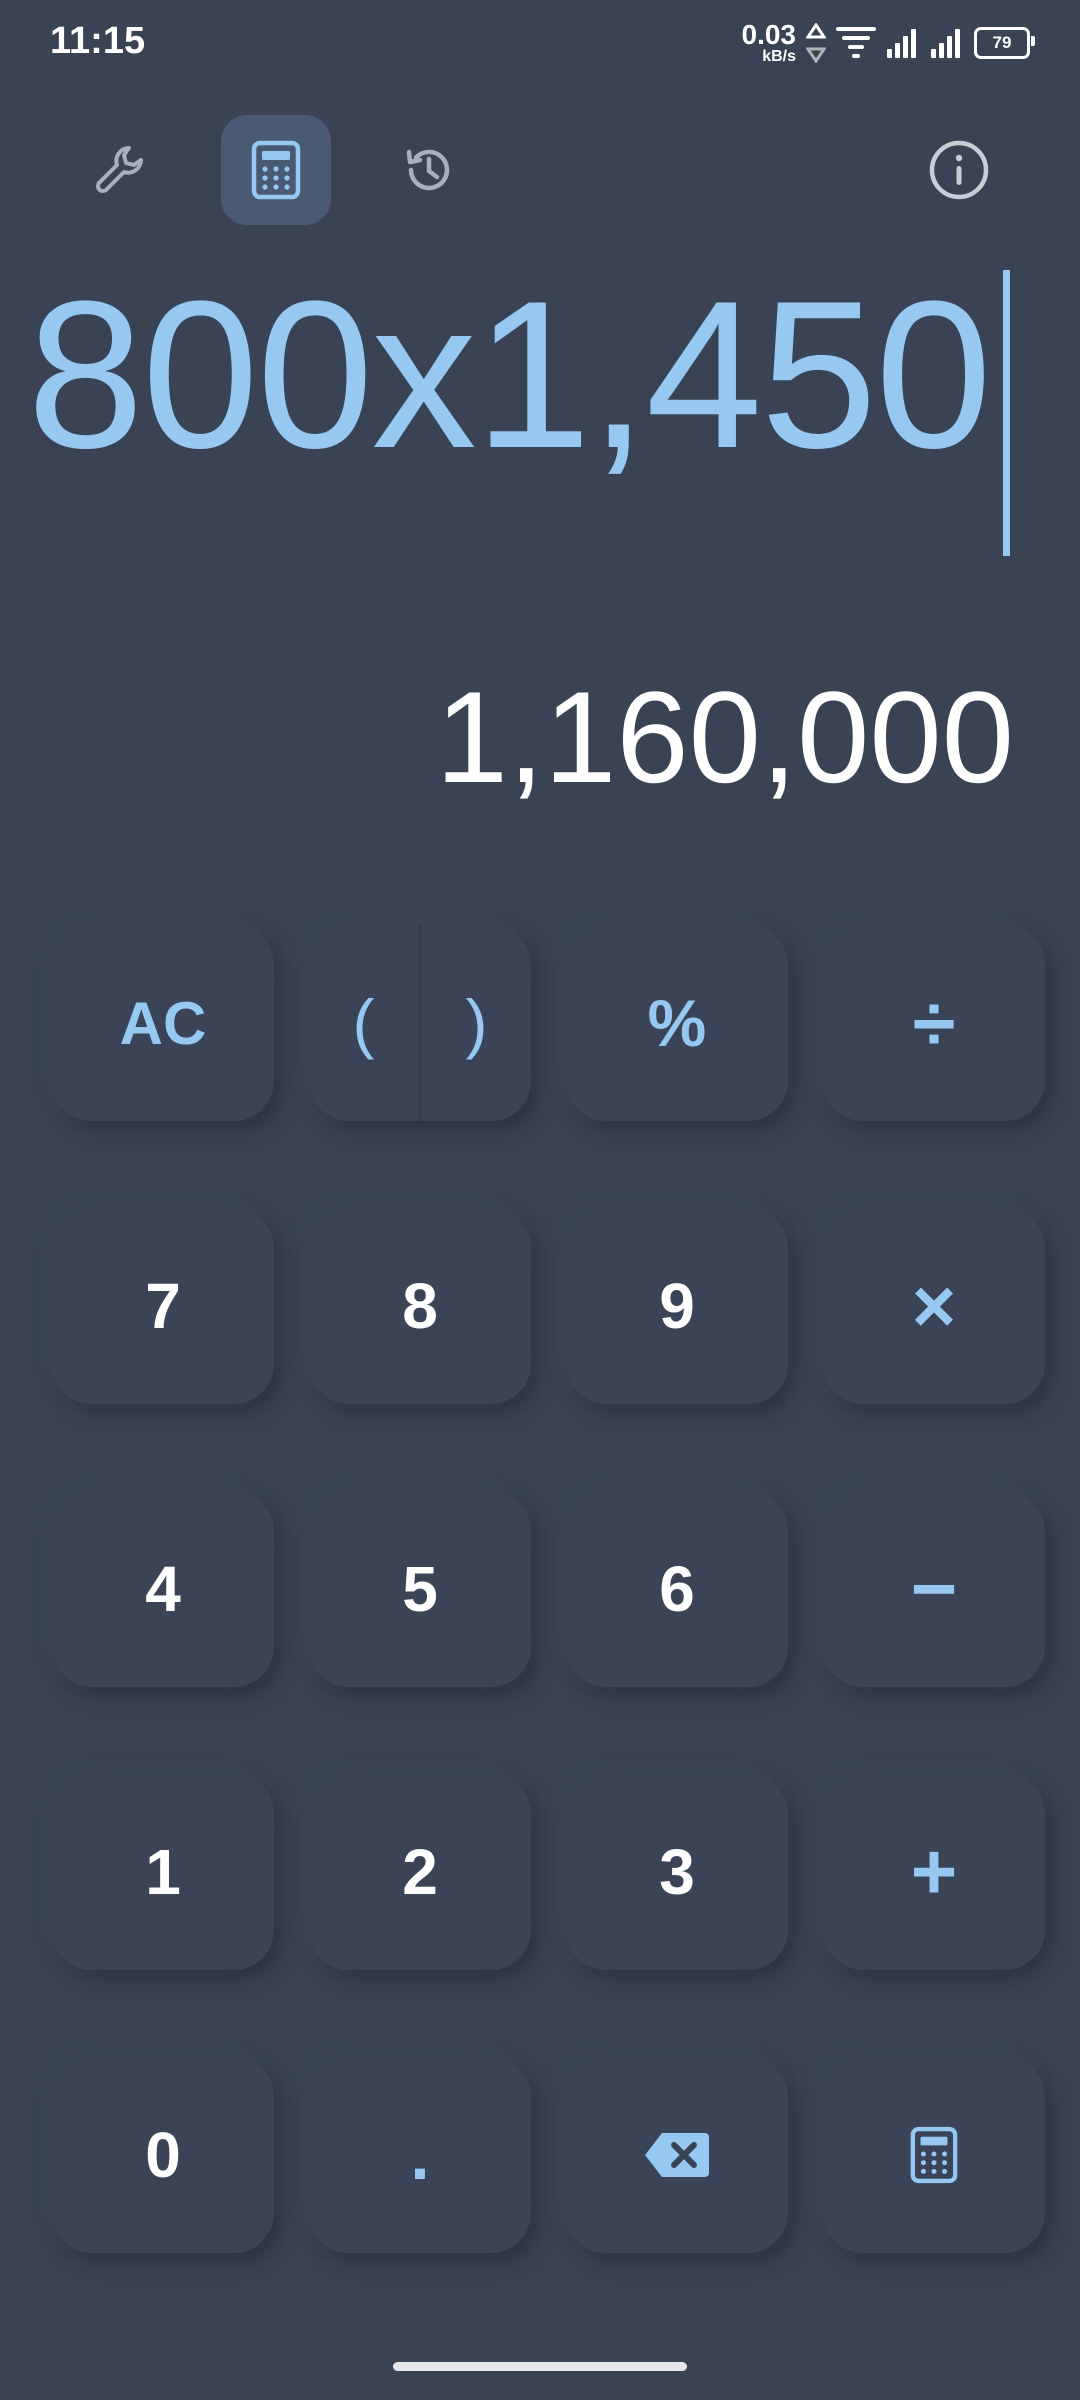 The image size is (1080, 2400). I want to click on wrench-icon, so click(119, 169).